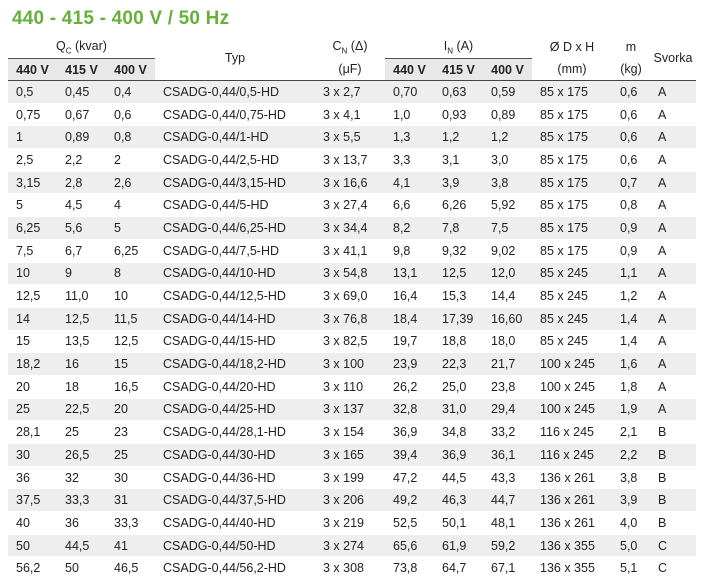 The height and width of the screenshot is (587, 708). I want to click on cell-in-440v: 8,2, so click(409, 228).